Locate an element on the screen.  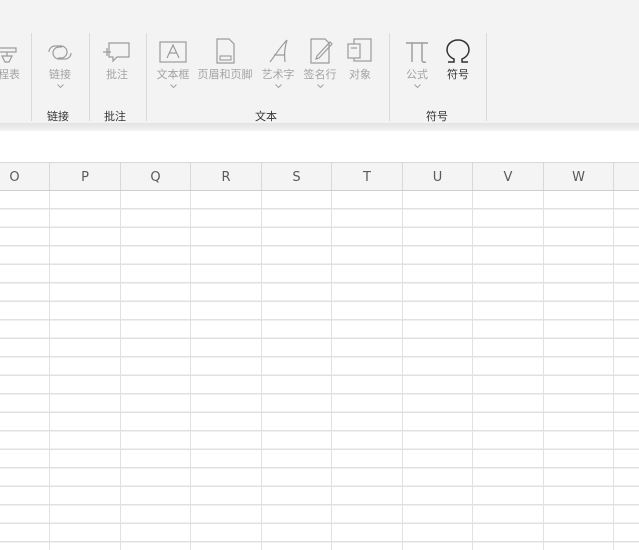
formula-button: 公式 is located at coordinates (417, 61).